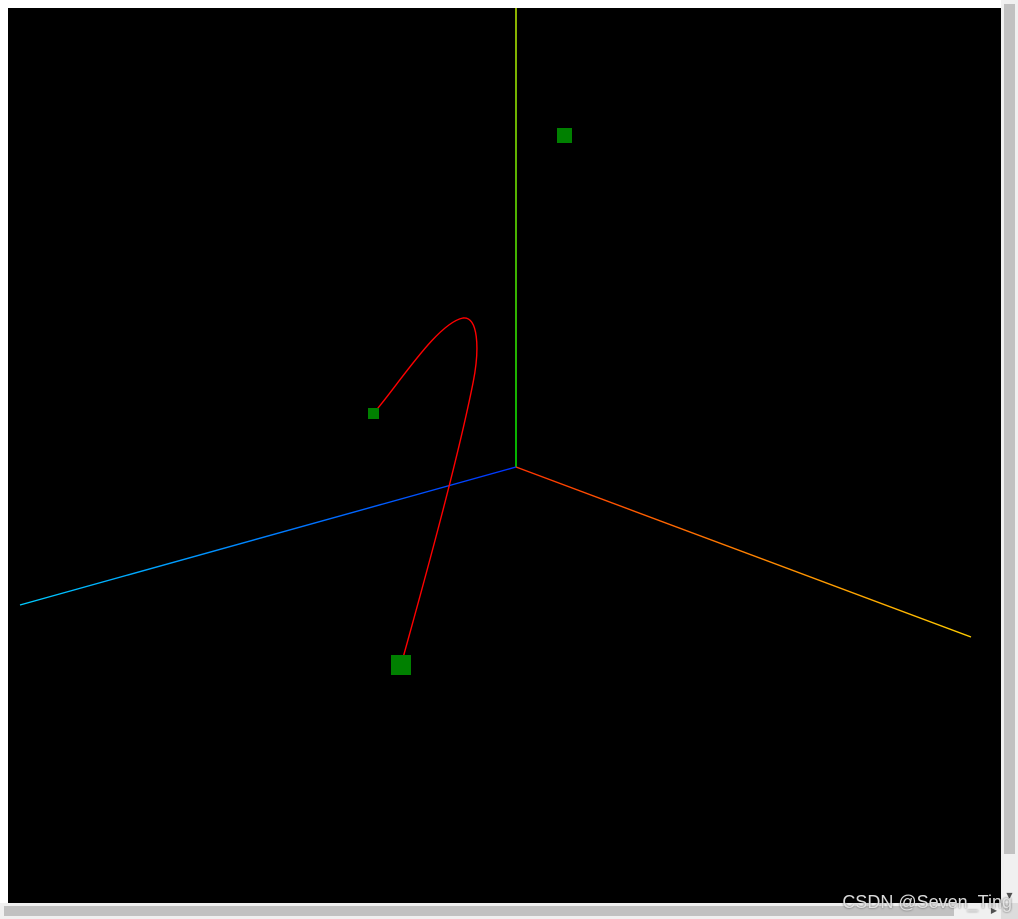 The width and height of the screenshot is (1018, 919). I want to click on bezier-curve, so click(425, 491).